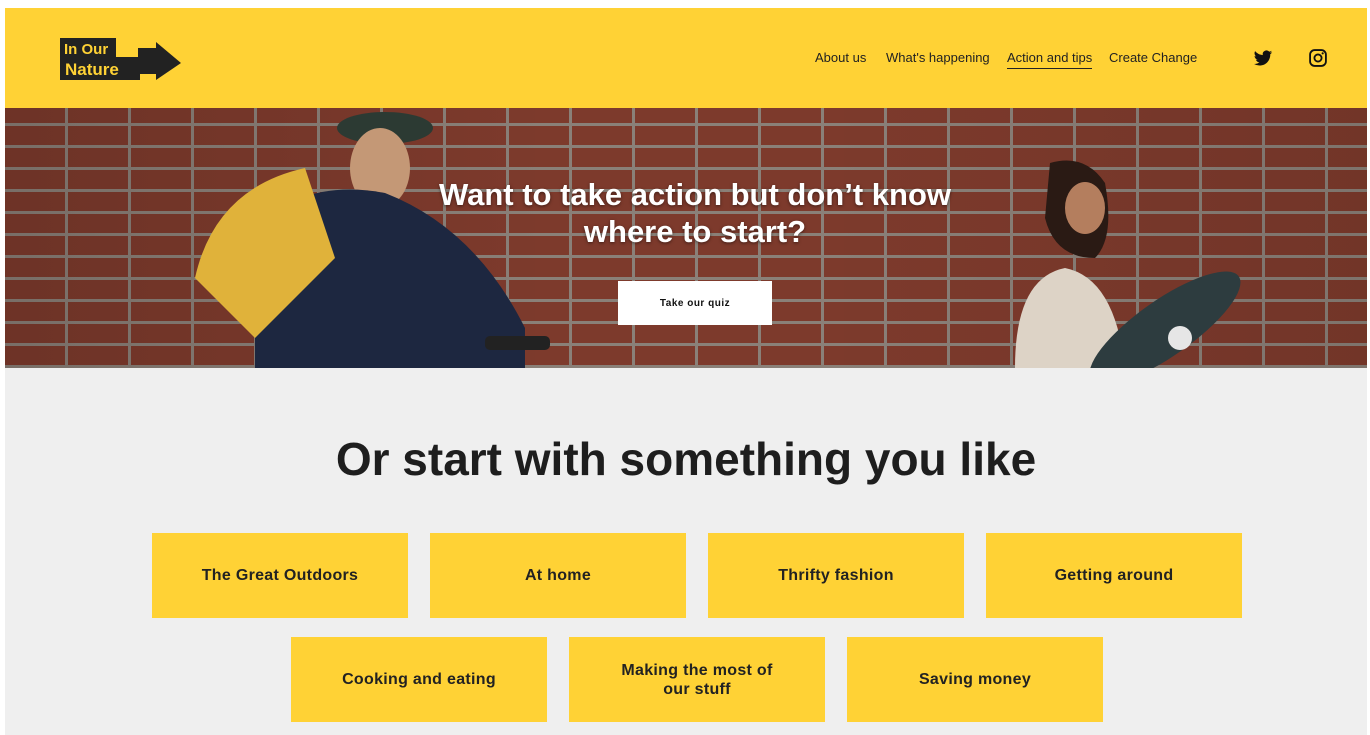  I want to click on category-great-outdoors: The Great Outdoors, so click(280, 575).